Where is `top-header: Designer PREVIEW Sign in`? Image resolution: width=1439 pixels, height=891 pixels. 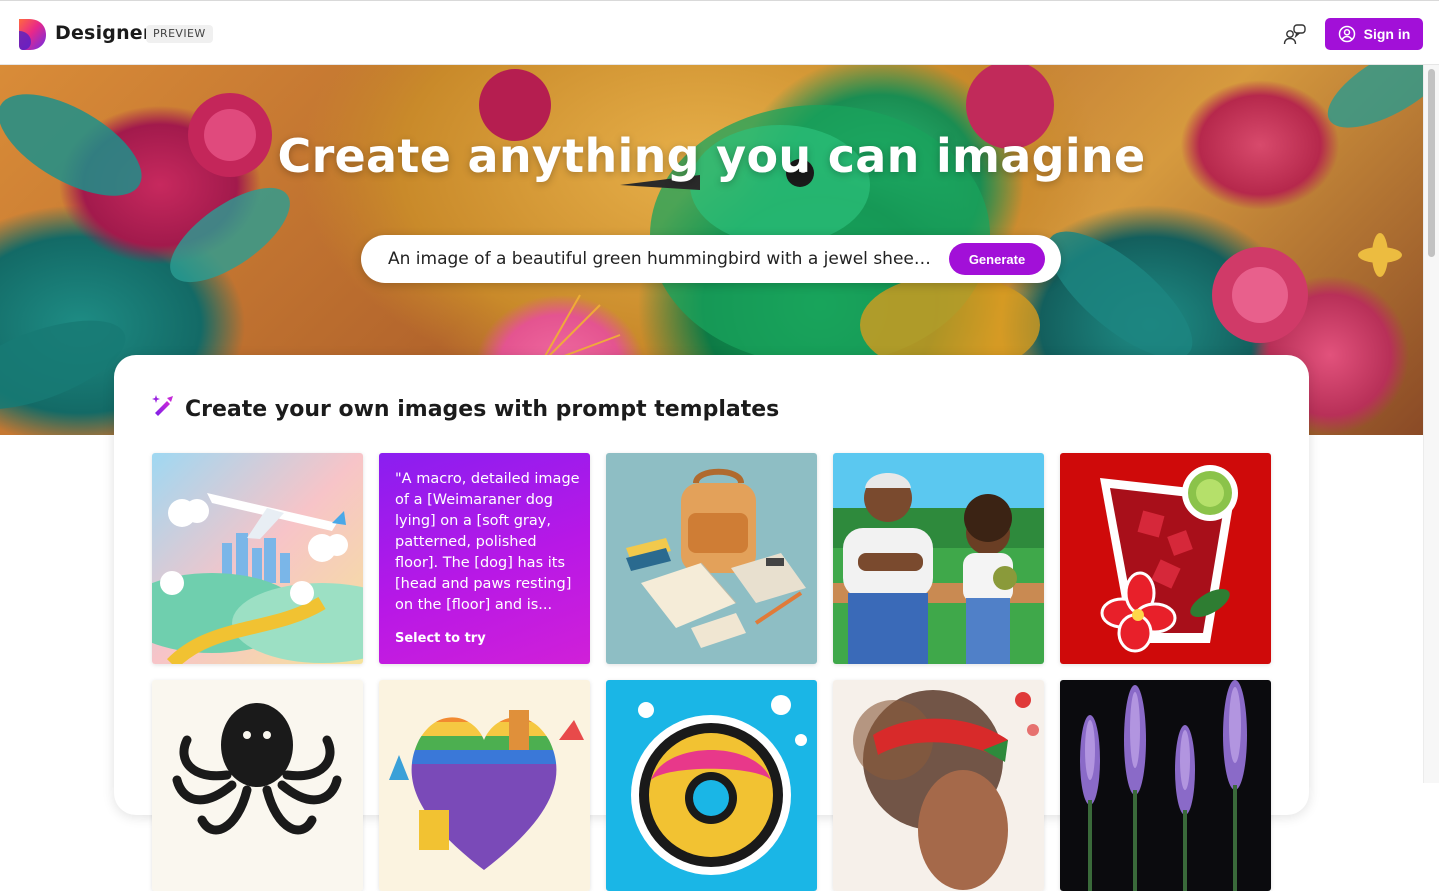 top-header: Designer PREVIEW Sign in is located at coordinates (719, 32).